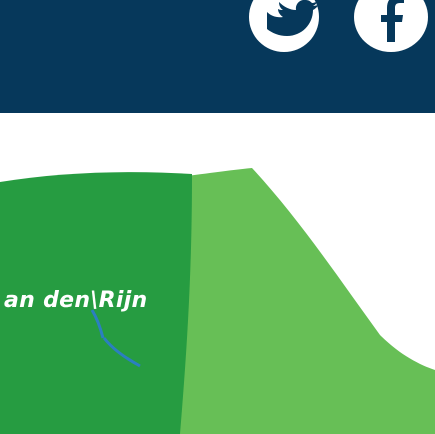  What do you see at coordinates (392, 21) in the screenshot?
I see `facebook-icon` at bounding box center [392, 21].